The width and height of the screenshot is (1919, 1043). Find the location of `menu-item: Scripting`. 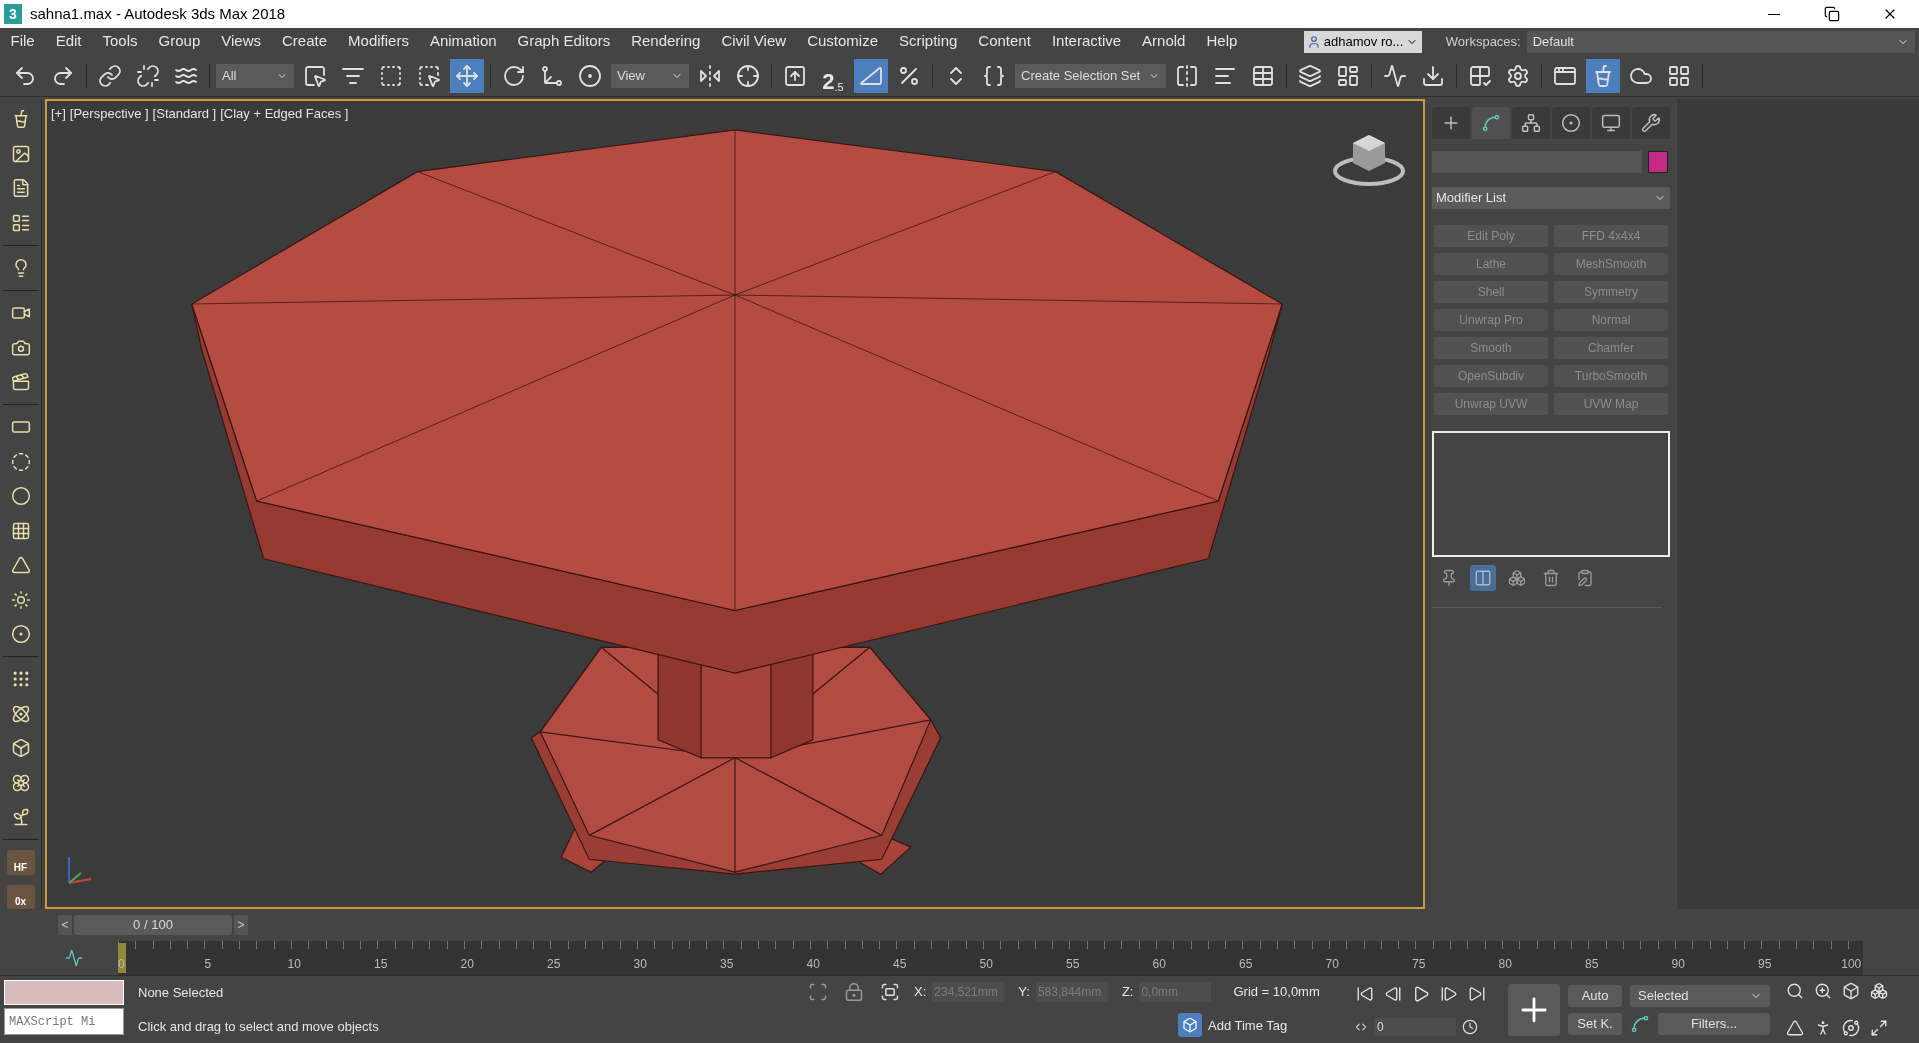

menu-item: Scripting is located at coordinates (928, 41).